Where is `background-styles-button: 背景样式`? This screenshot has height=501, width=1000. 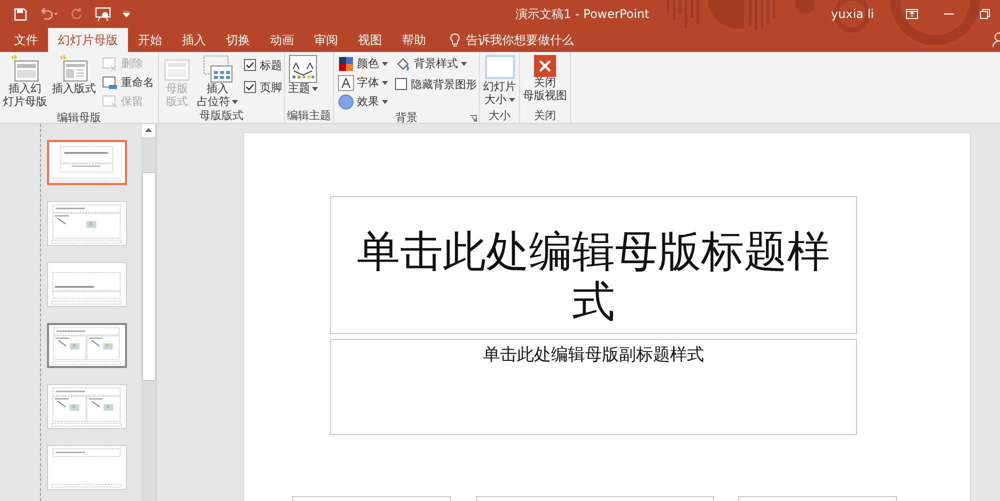 background-styles-button: 背景样式 is located at coordinates (435, 63).